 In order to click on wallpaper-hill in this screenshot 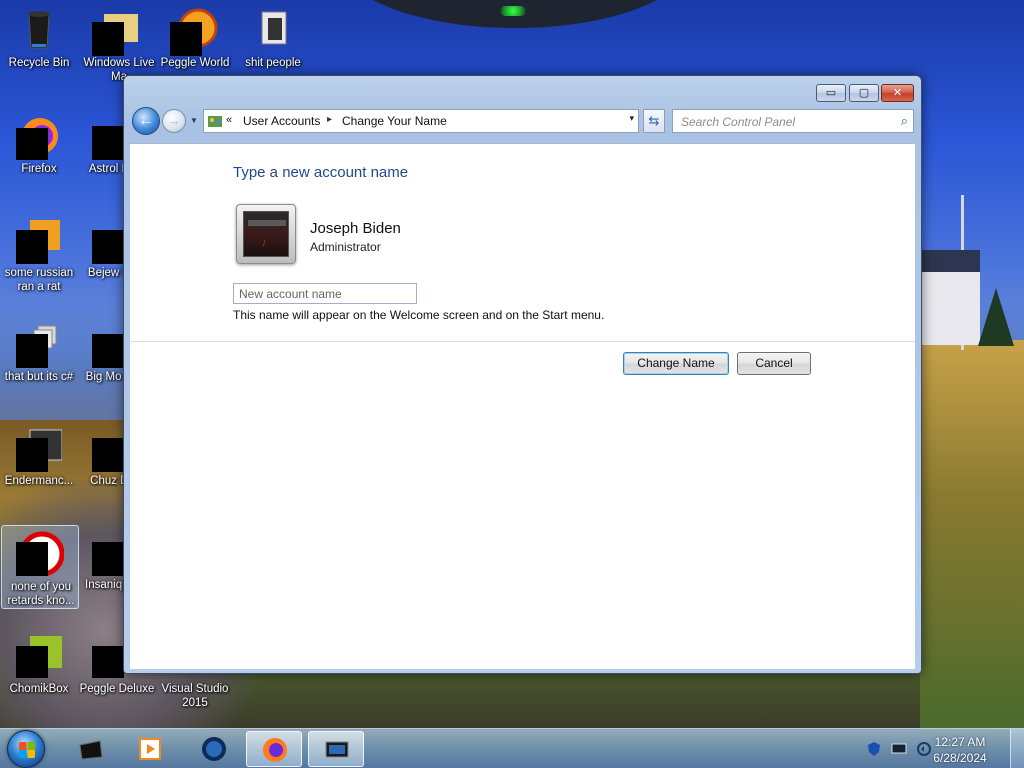, I will do `click(972, 535)`.